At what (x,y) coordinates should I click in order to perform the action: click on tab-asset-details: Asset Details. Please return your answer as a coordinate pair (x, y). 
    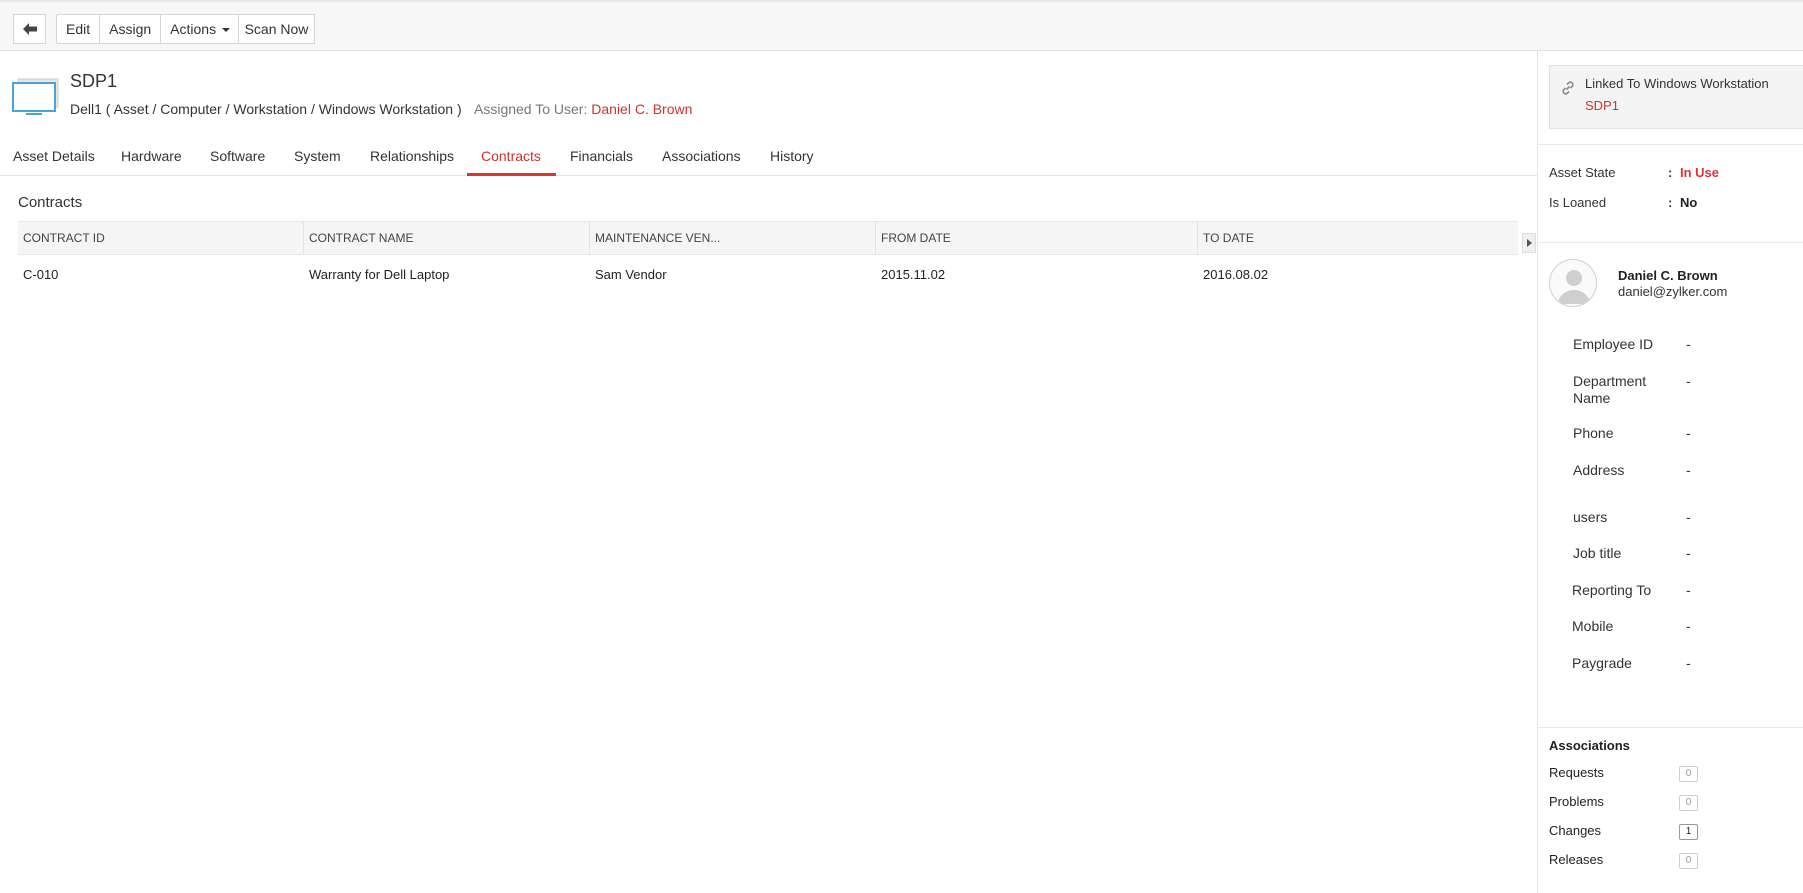
    Looking at the image, I should click on (54, 161).